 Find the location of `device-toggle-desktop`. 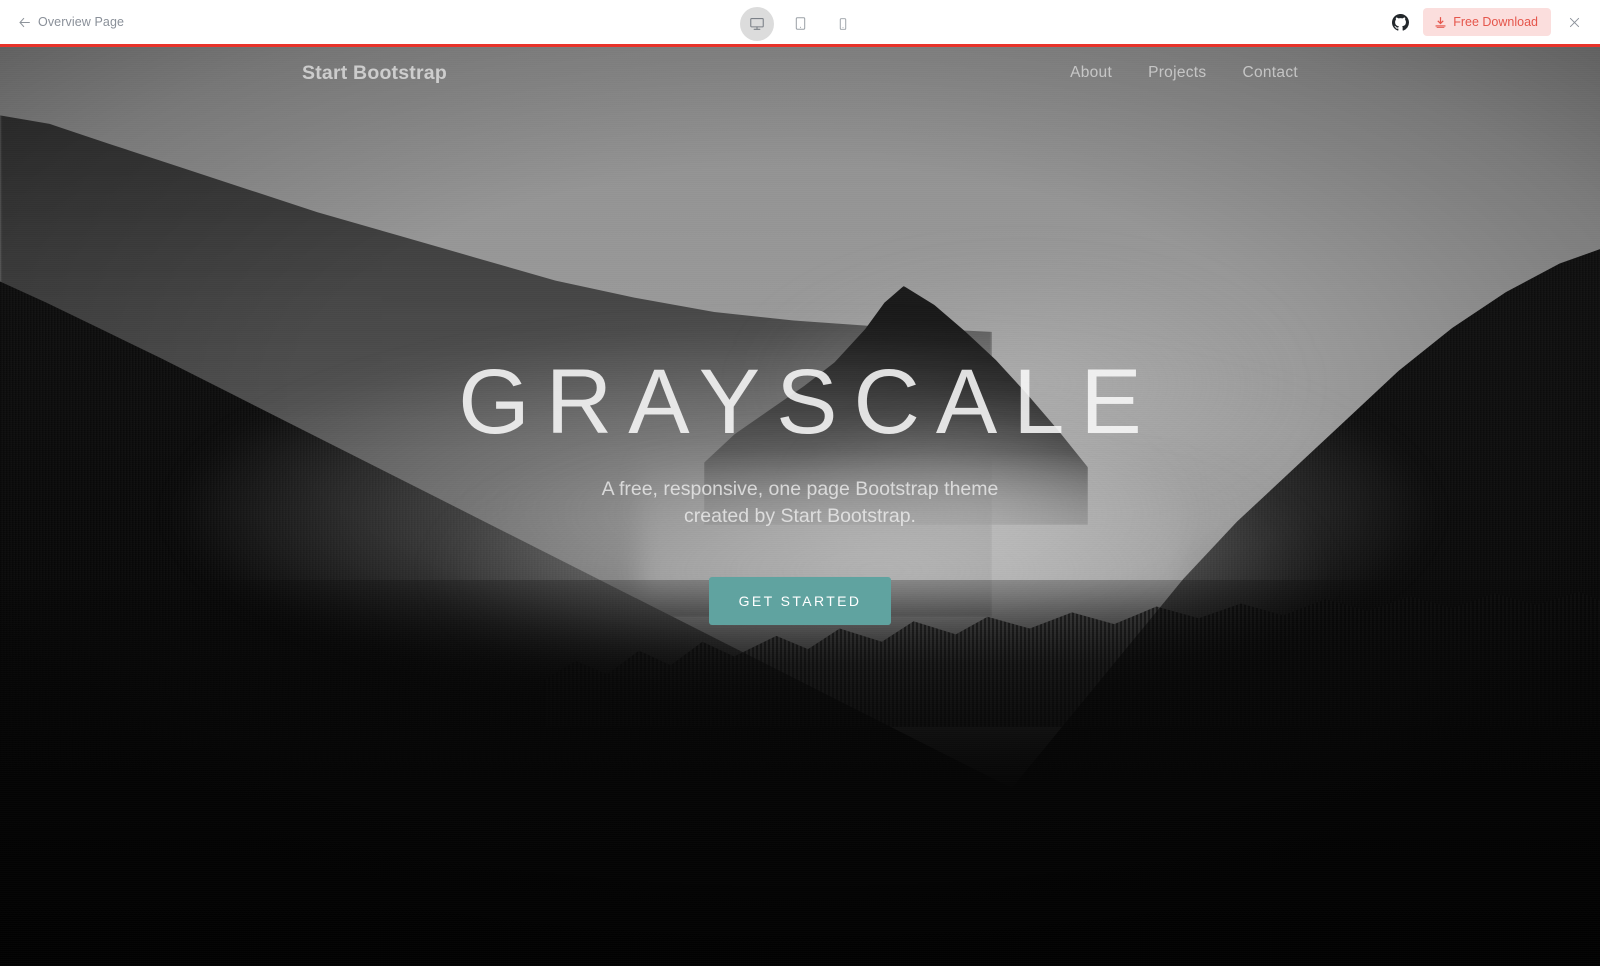

device-toggle-desktop is located at coordinates (757, 23).